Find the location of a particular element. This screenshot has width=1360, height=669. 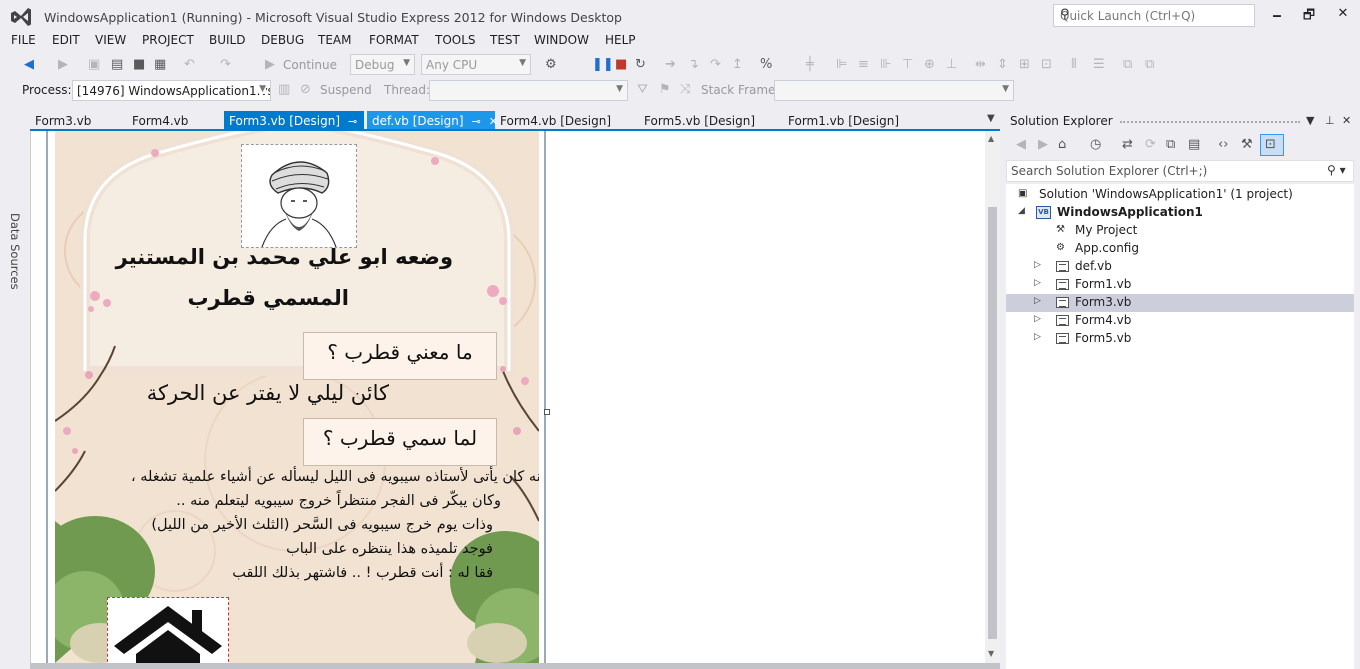

tree-item-form3-vb: ▷ Form3.vb is located at coordinates (1180, 303).